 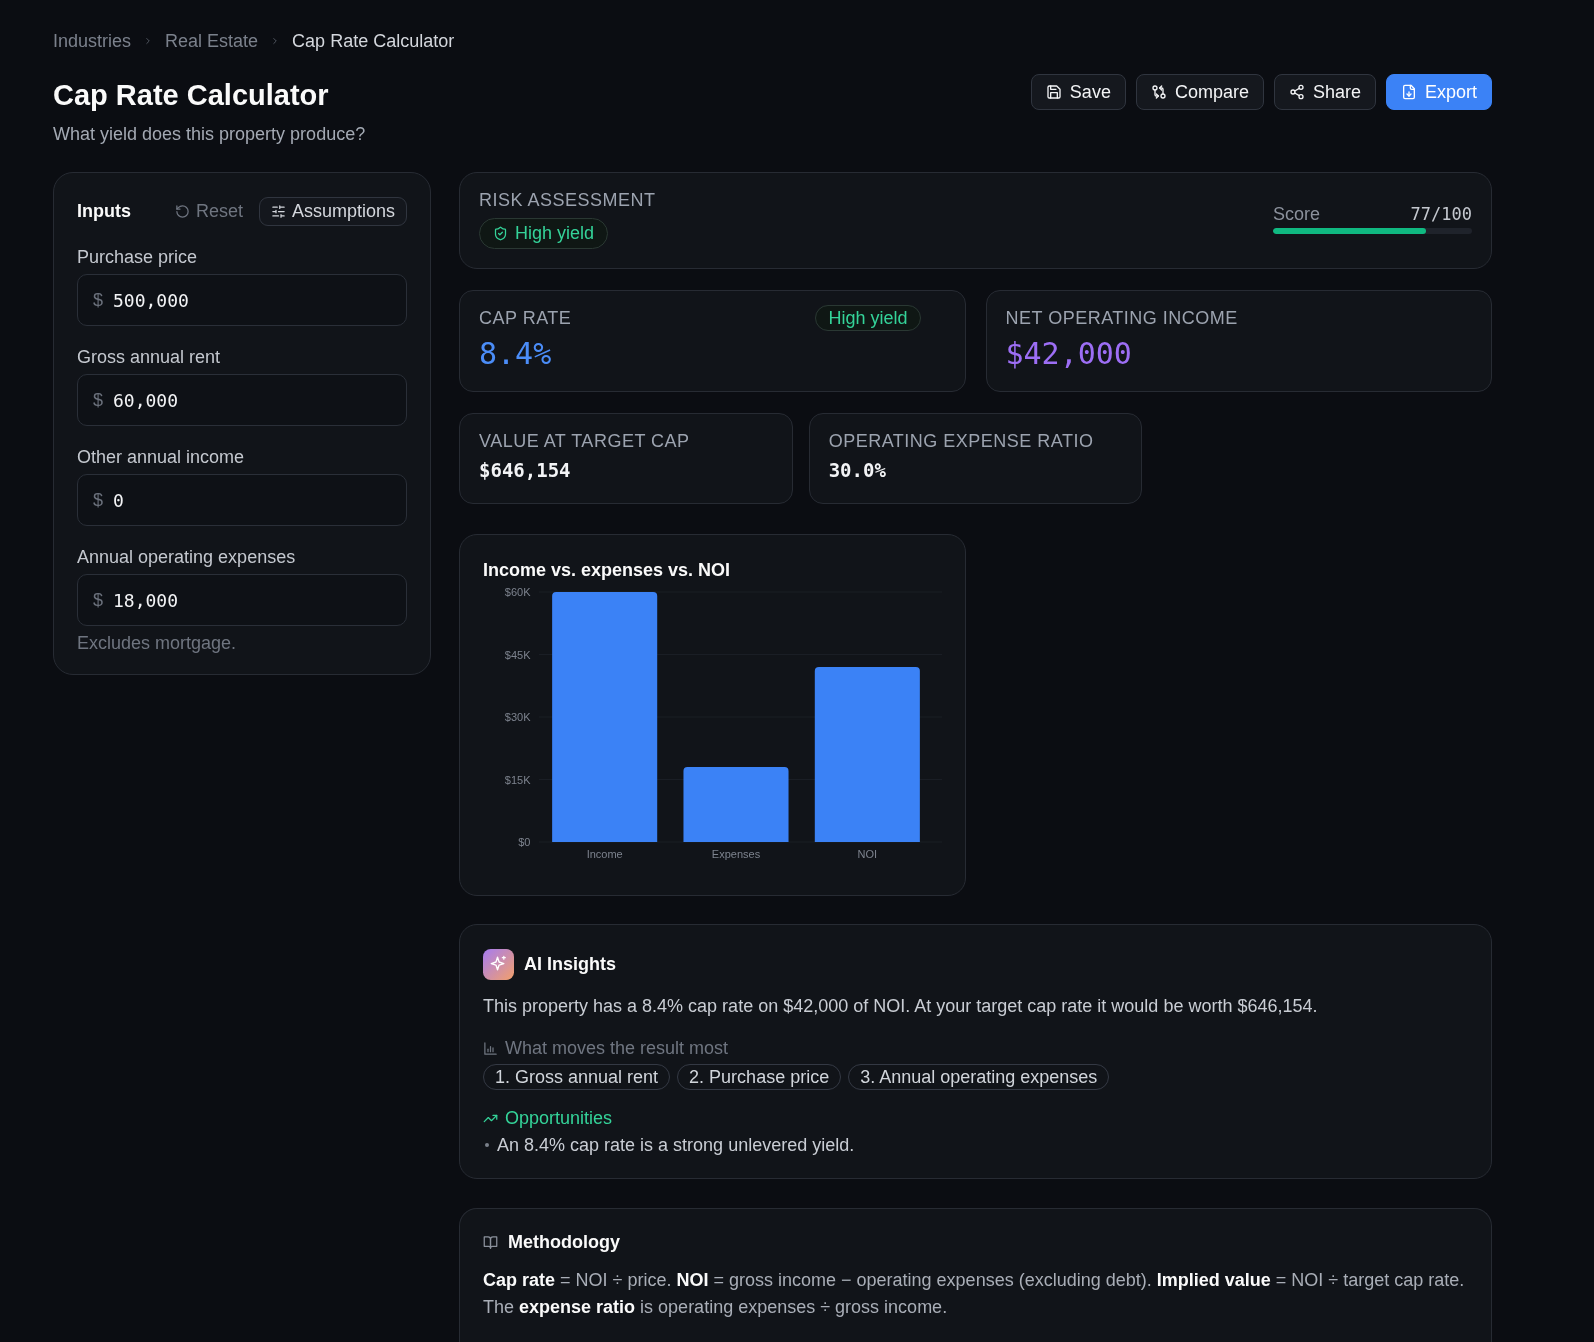 What do you see at coordinates (524, 842) in the screenshot?
I see `y-axis-label: $0` at bounding box center [524, 842].